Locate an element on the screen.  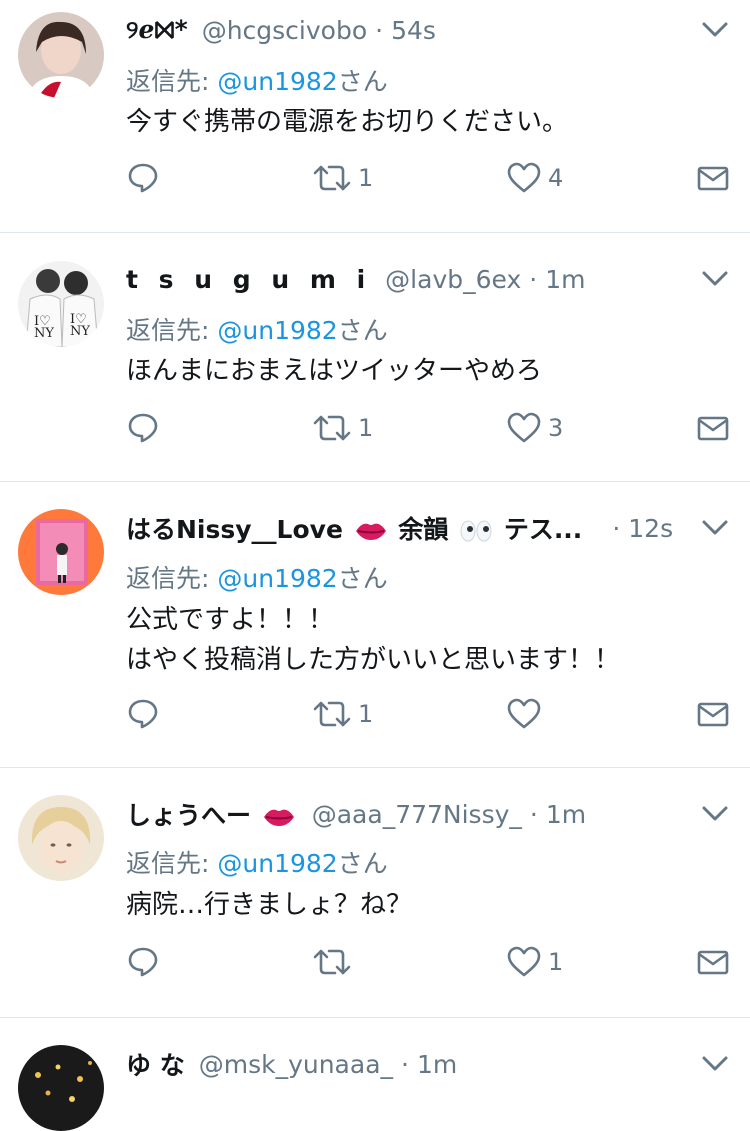
svg-text: NY is located at coordinates (44, 333).